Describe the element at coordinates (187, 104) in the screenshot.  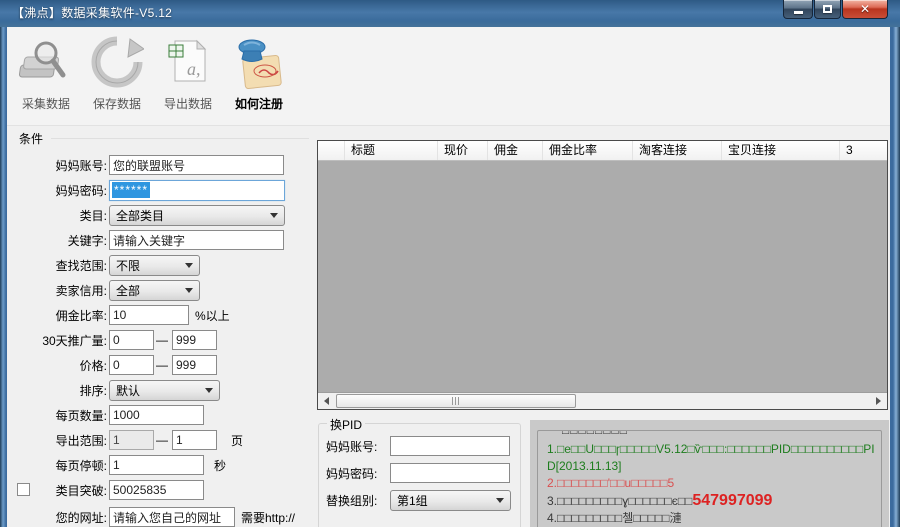
I see `toolbar-item-label: 导出数据` at that location.